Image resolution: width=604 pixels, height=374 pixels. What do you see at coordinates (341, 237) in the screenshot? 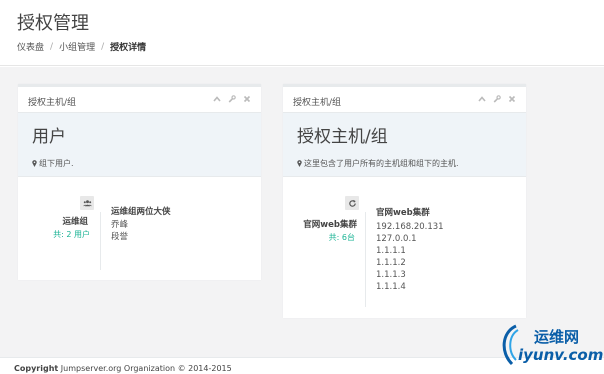
I see `group-count: 共: 6台` at bounding box center [341, 237].